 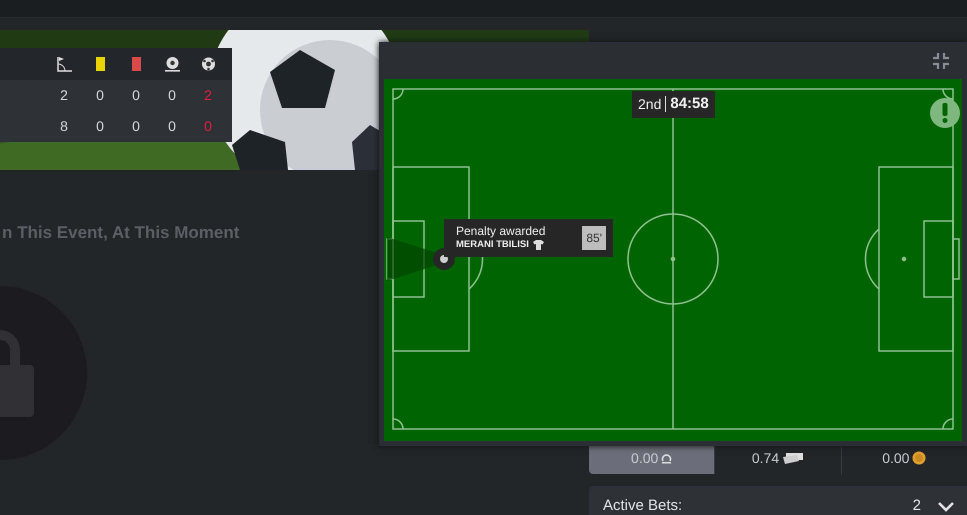 I want to click on chevron-down-icon, so click(x=946, y=506).